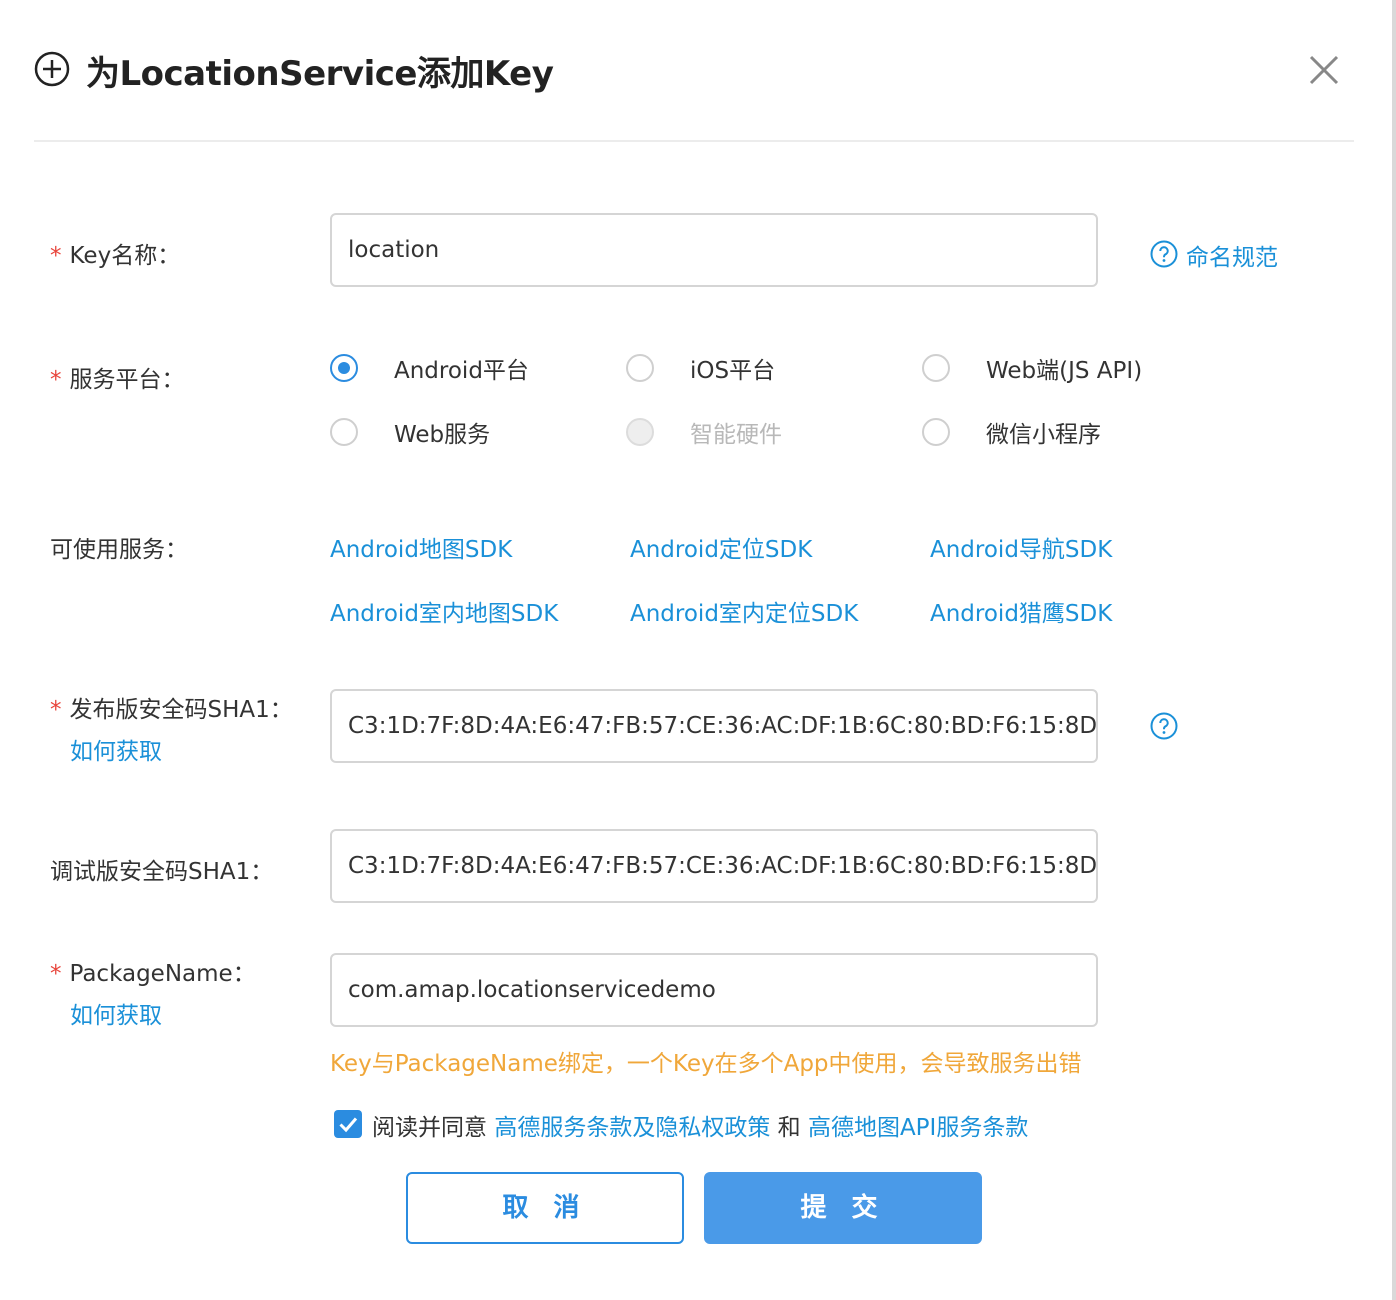 The height and width of the screenshot is (1300, 1396). I want to click on cancel-button: 取 消, so click(545, 1208).